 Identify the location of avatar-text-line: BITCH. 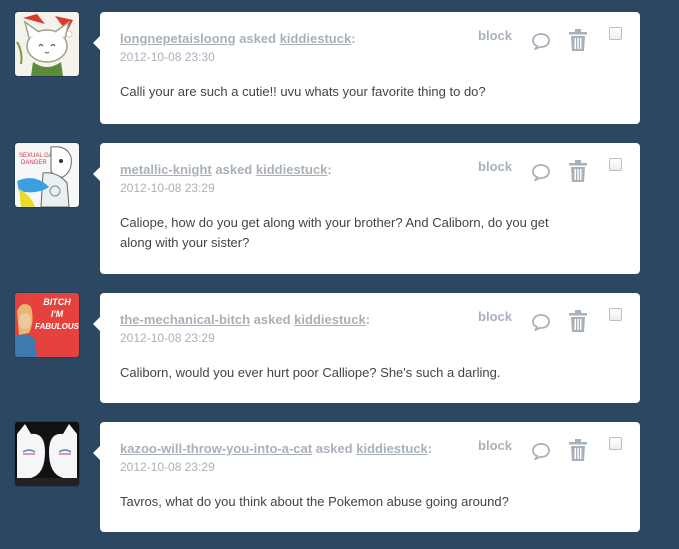
(57, 302).